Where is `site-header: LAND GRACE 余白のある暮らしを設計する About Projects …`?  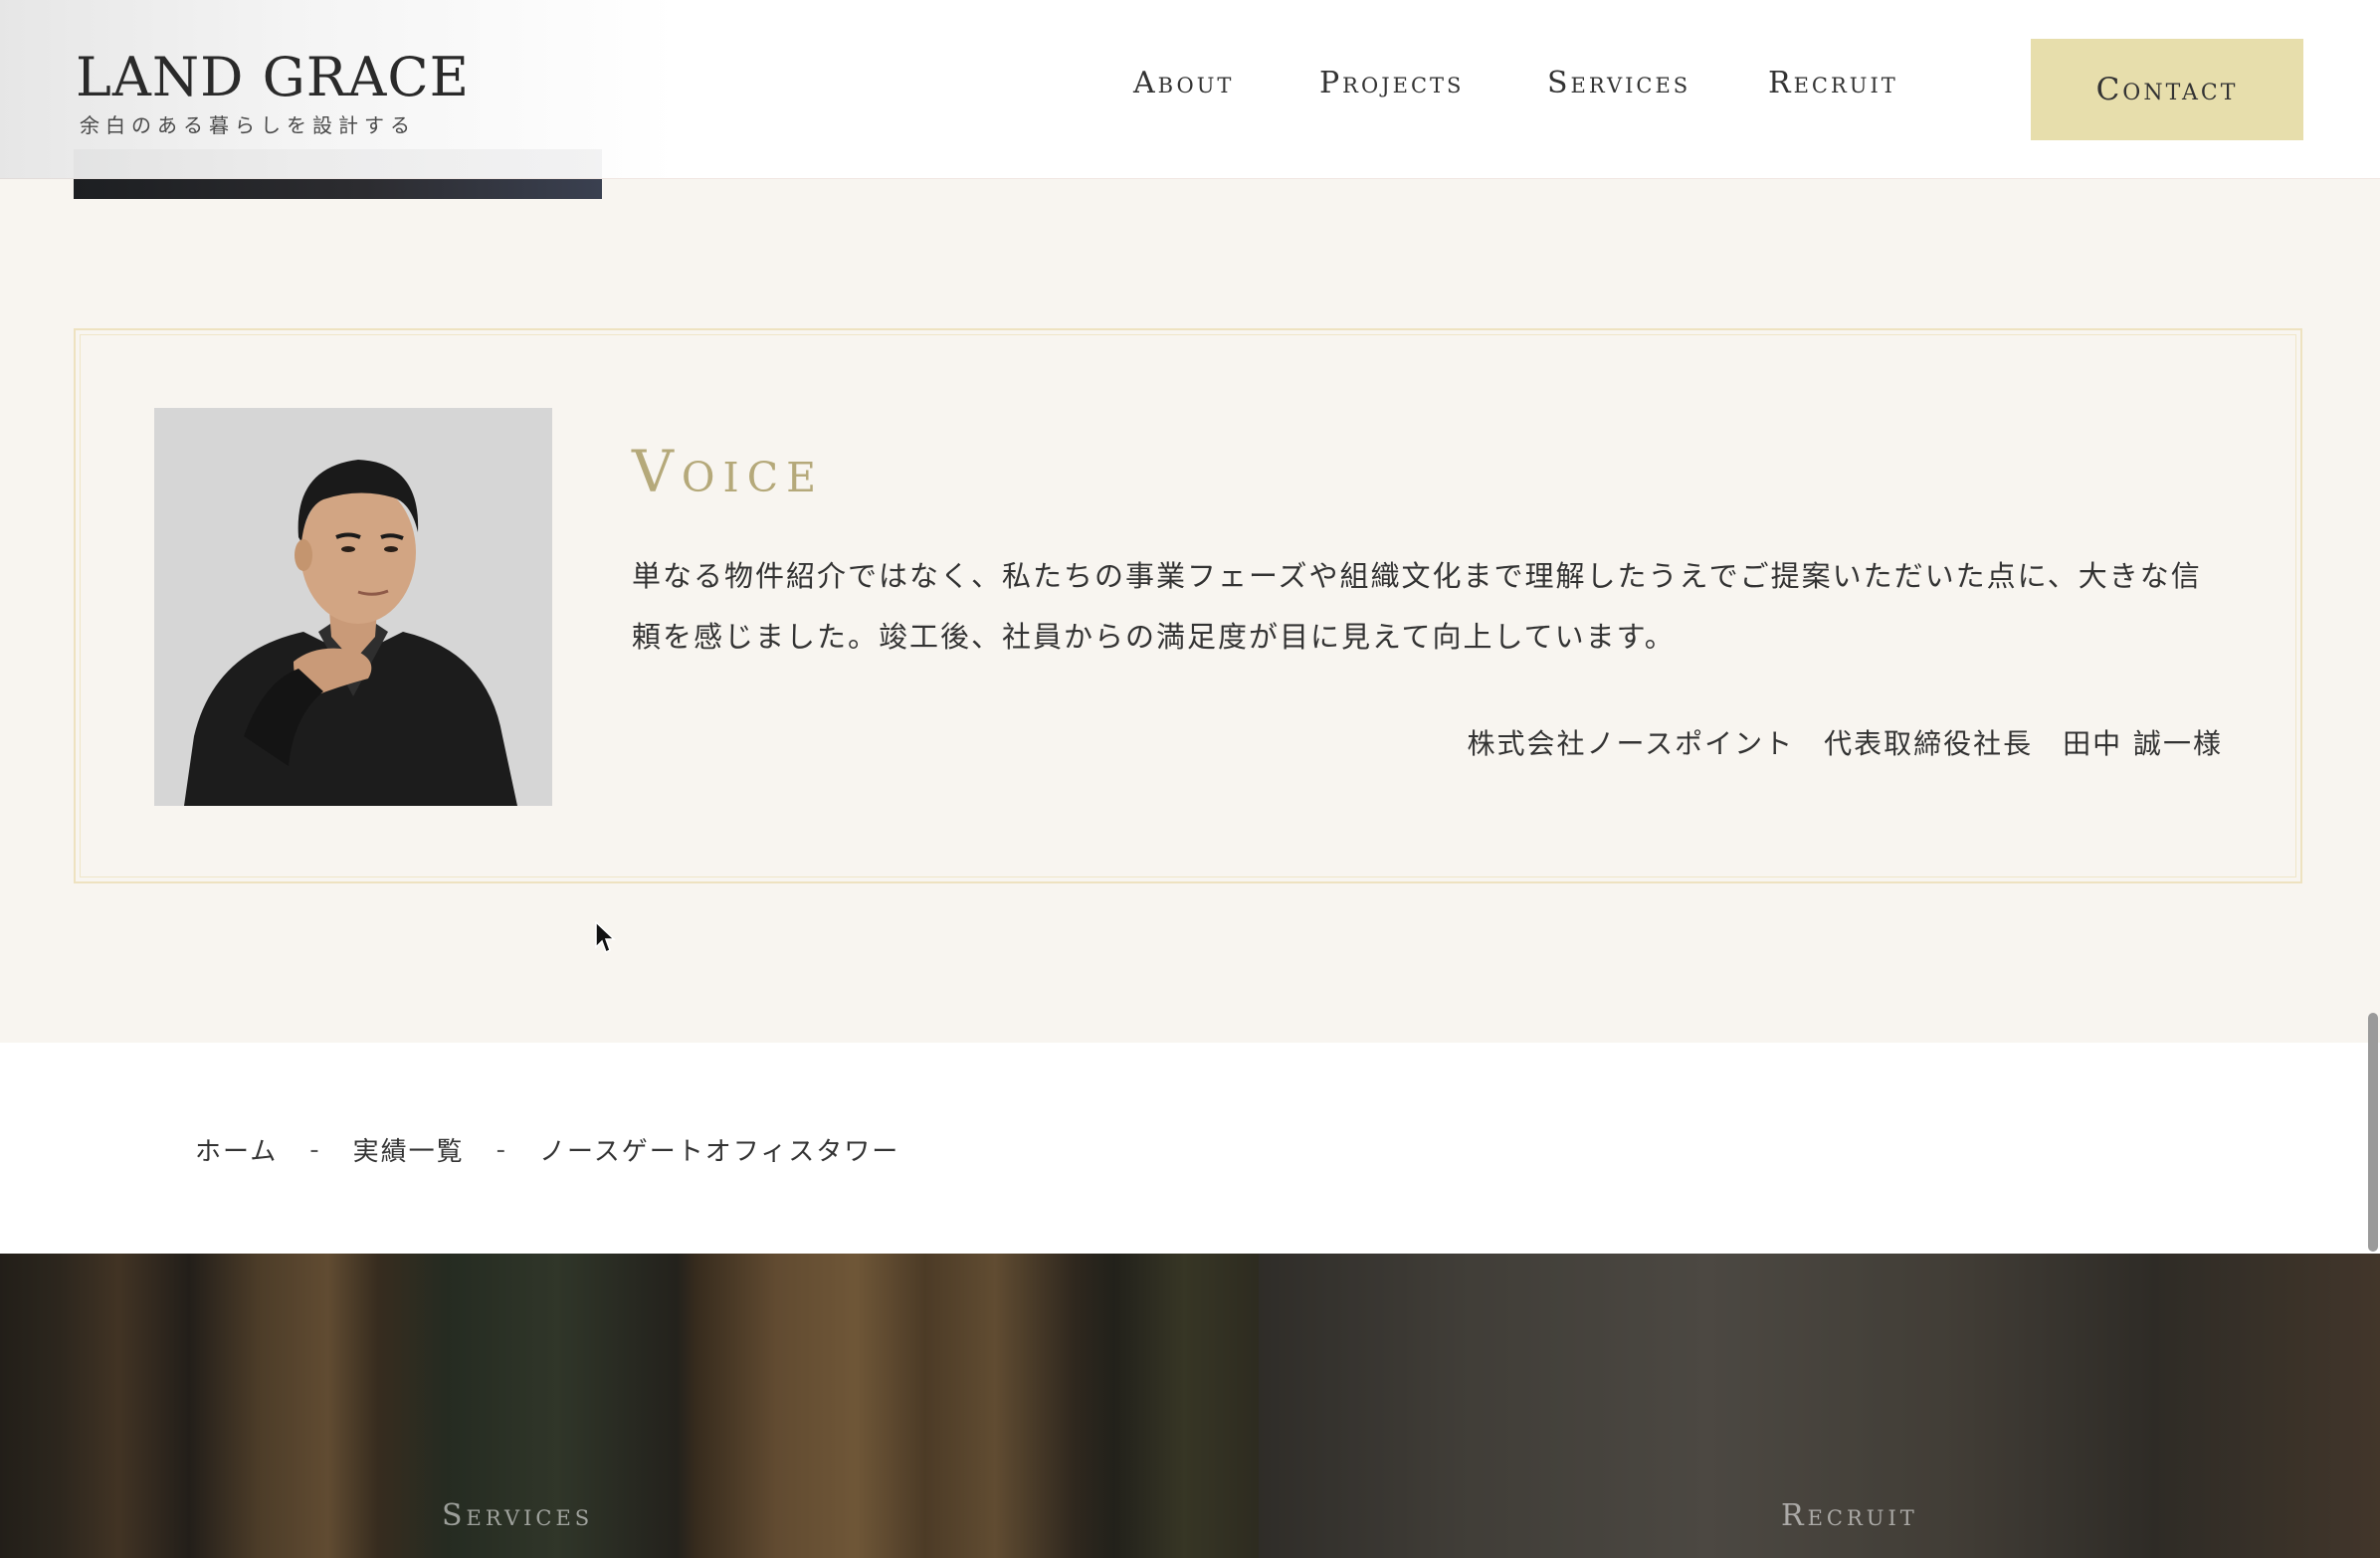
site-header: LAND GRACE 余白のある暮らしを設計する About Projects … is located at coordinates (1190, 89).